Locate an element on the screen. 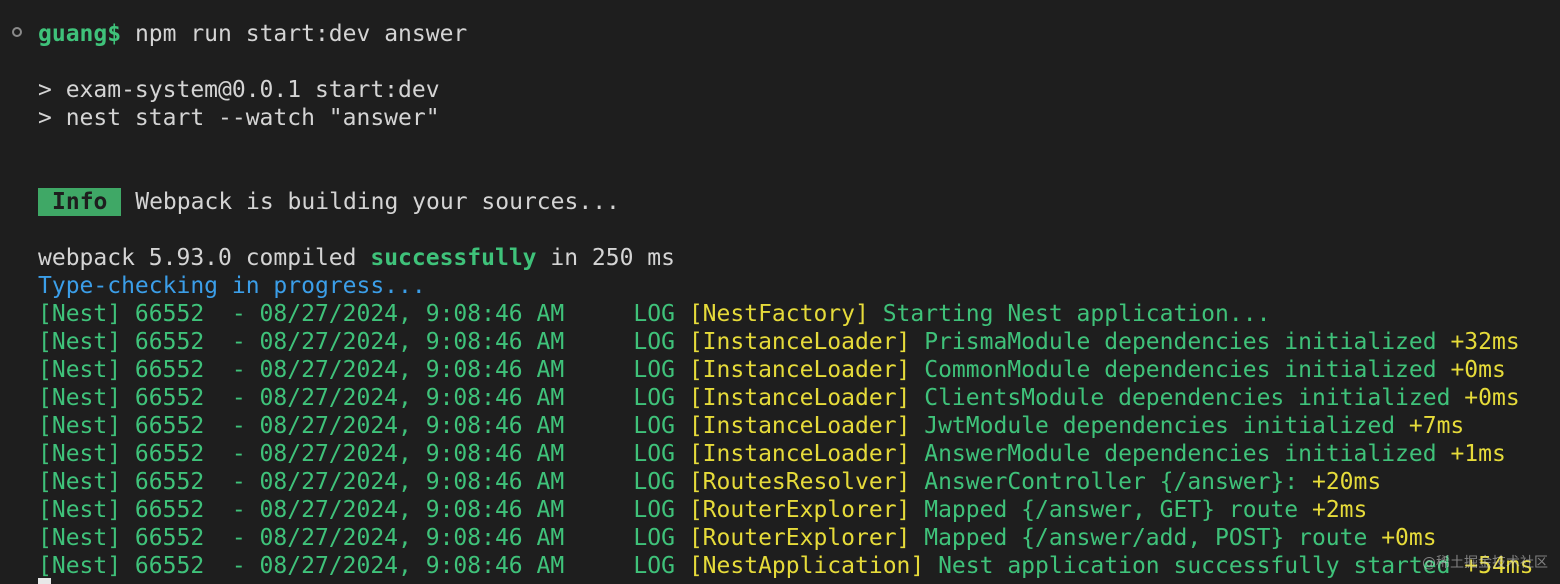 The width and height of the screenshot is (1560, 584). prompt-command: npm run start:dev answer is located at coordinates (294, 34).